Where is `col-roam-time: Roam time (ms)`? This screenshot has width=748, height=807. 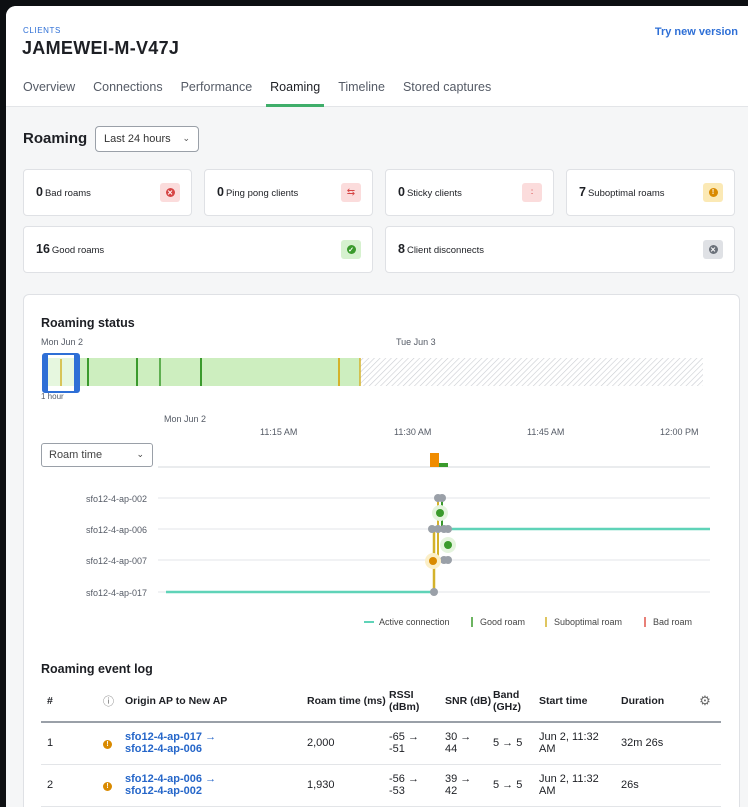 col-roam-time: Roam time (ms) is located at coordinates (348, 702).